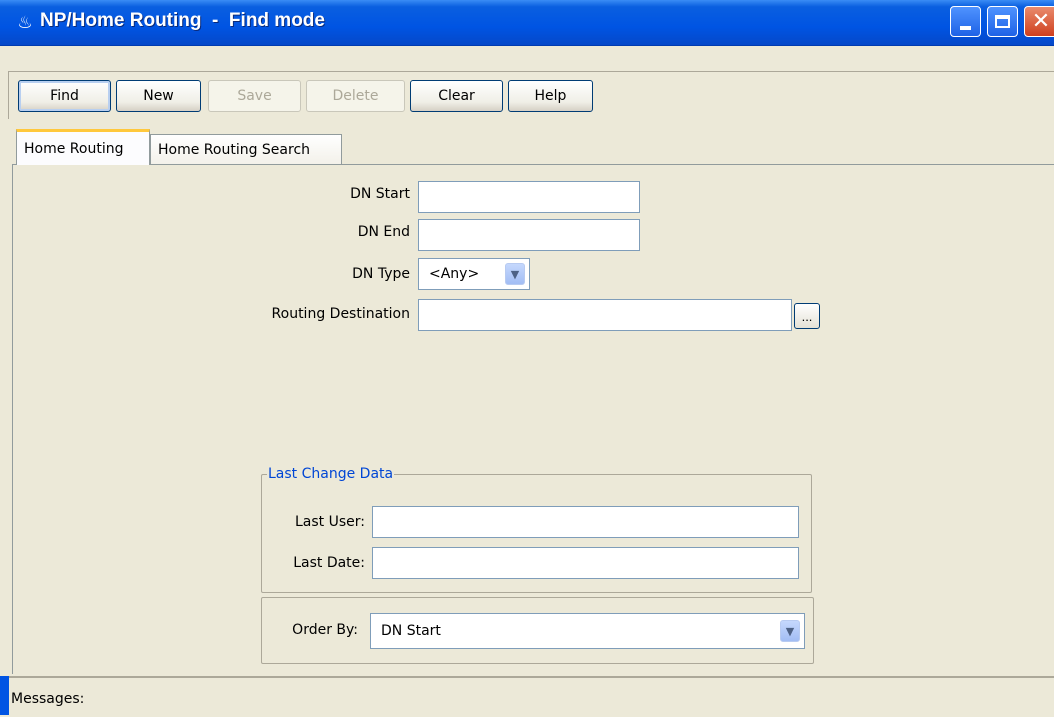 The image size is (1054, 717). Describe the element at coordinates (527, 696) in the screenshot. I see `messages-bar: Messages:` at that location.